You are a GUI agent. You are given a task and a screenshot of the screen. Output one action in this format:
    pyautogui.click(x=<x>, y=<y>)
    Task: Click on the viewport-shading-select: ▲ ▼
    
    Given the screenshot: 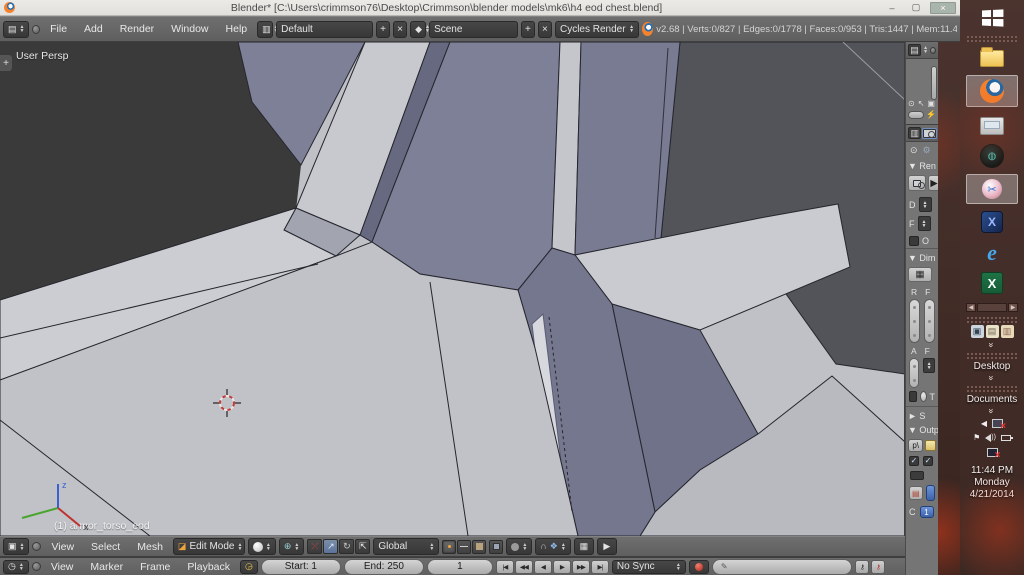 What is the action you would take?
    pyautogui.click(x=261, y=546)
    